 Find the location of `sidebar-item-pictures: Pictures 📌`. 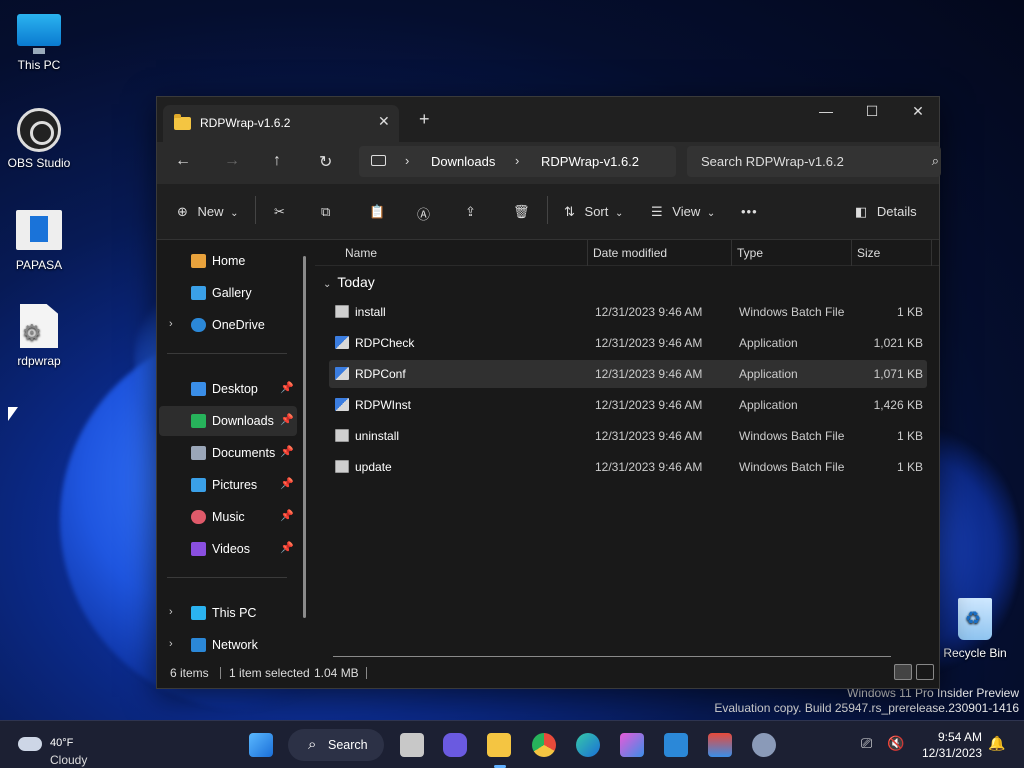

sidebar-item-pictures: Pictures 📌 is located at coordinates (228, 485).